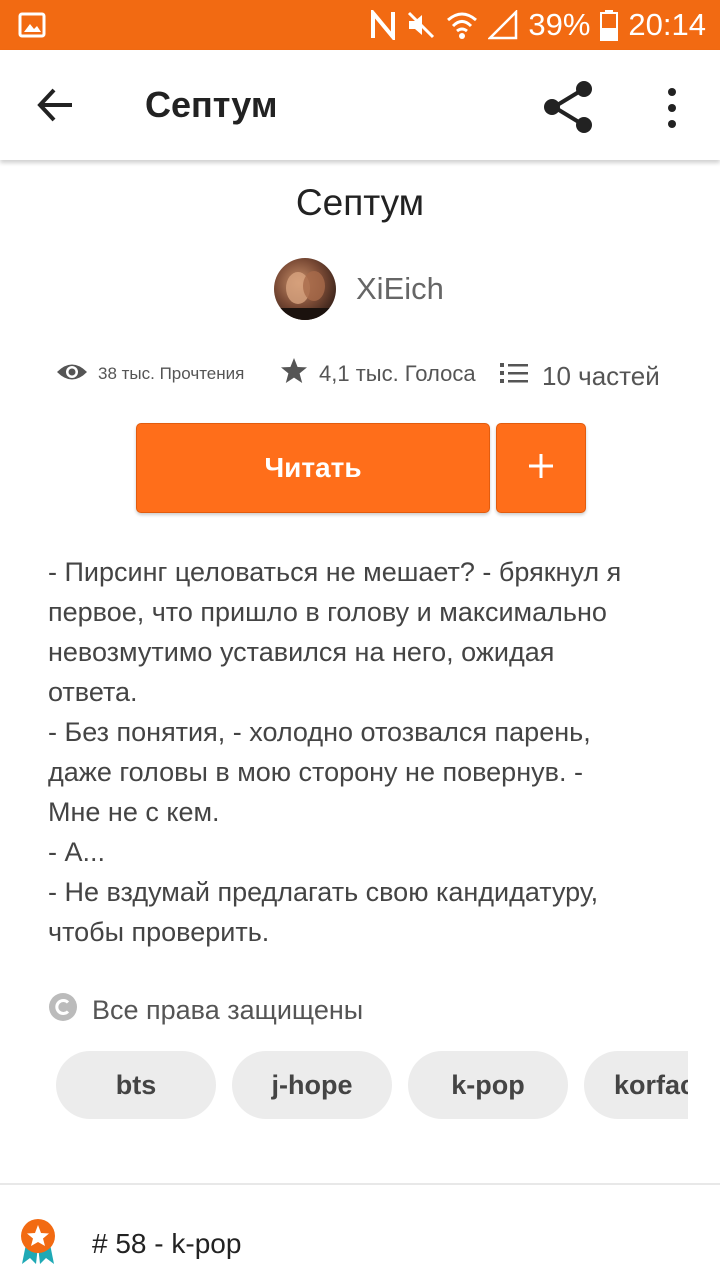 The image size is (720, 1280). What do you see at coordinates (228, 1009) in the screenshot?
I see `copyright-label: Все права защищены` at bounding box center [228, 1009].